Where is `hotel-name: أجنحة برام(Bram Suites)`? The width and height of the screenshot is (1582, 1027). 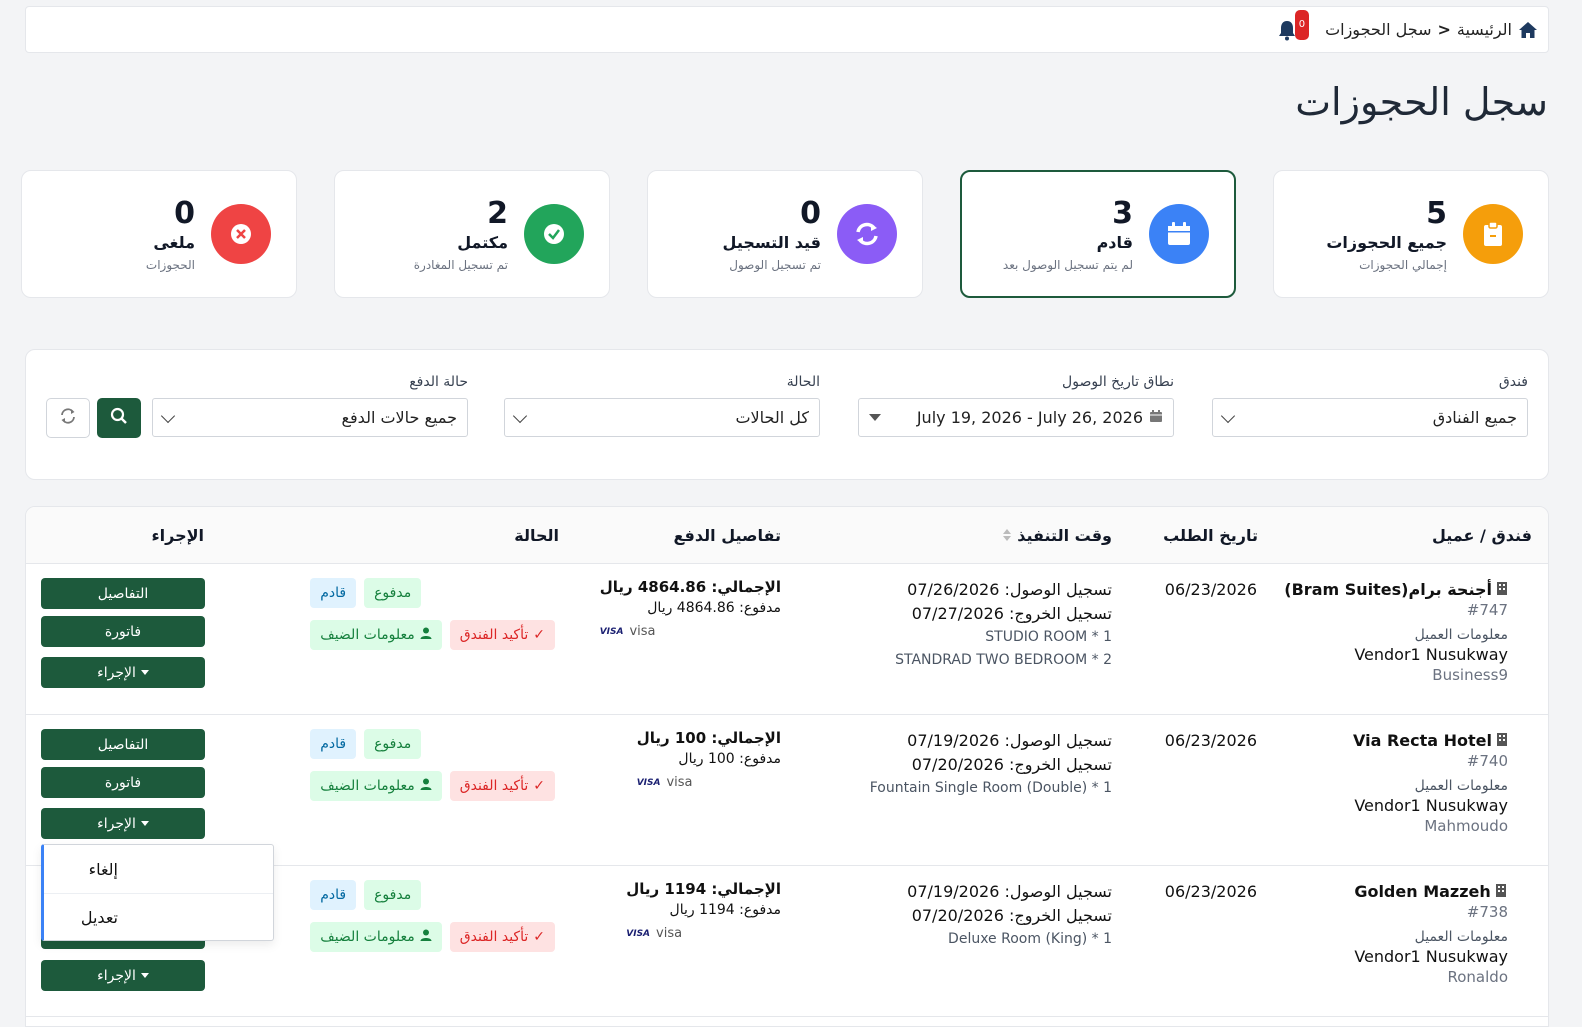 hotel-name: أجنحة برام(Bram Suites) is located at coordinates (1388, 589).